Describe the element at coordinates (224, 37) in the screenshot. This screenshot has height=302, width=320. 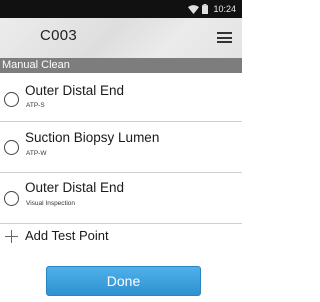
I see `hamburger-menu-icon` at that location.